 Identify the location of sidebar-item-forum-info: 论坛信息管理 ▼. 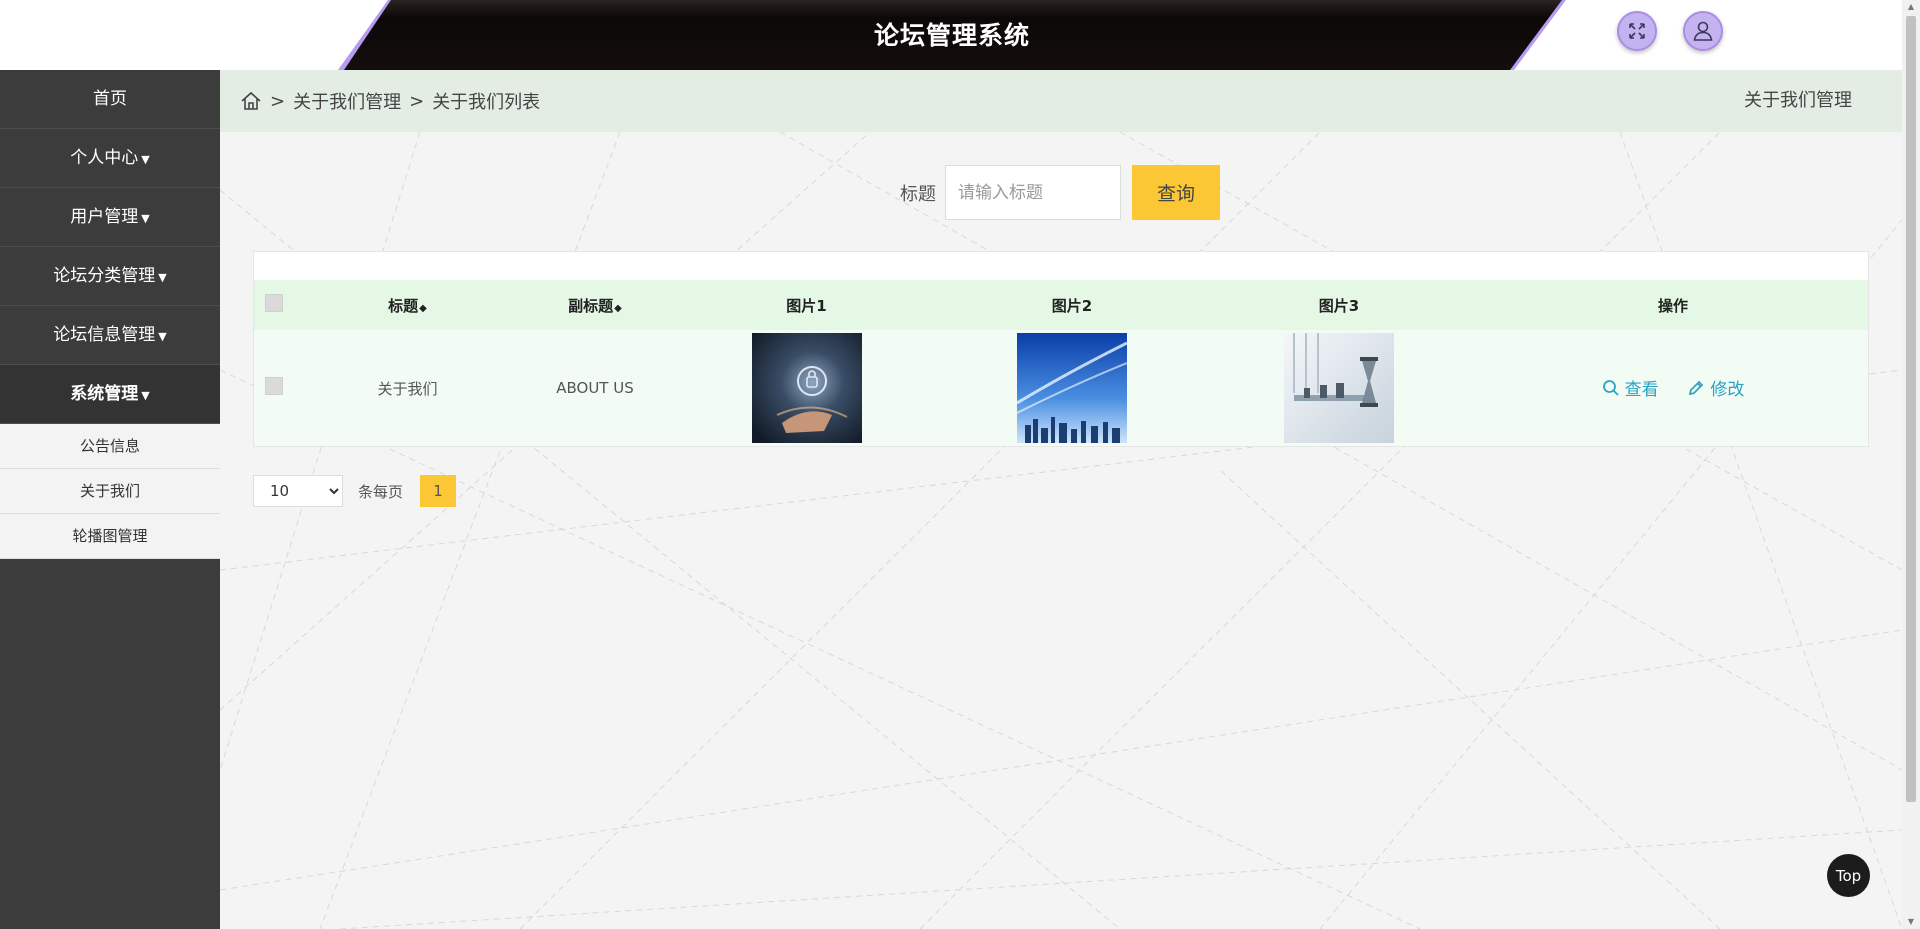
(110, 335).